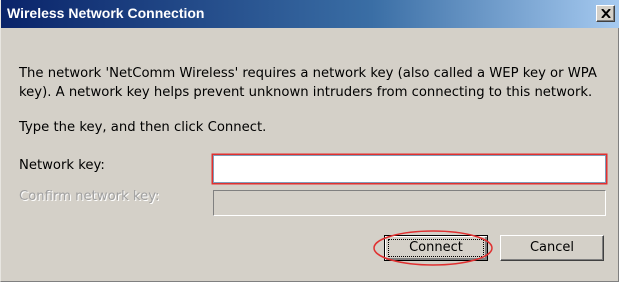 The width and height of the screenshot is (619, 282). I want to click on close-icon, so click(606, 13).